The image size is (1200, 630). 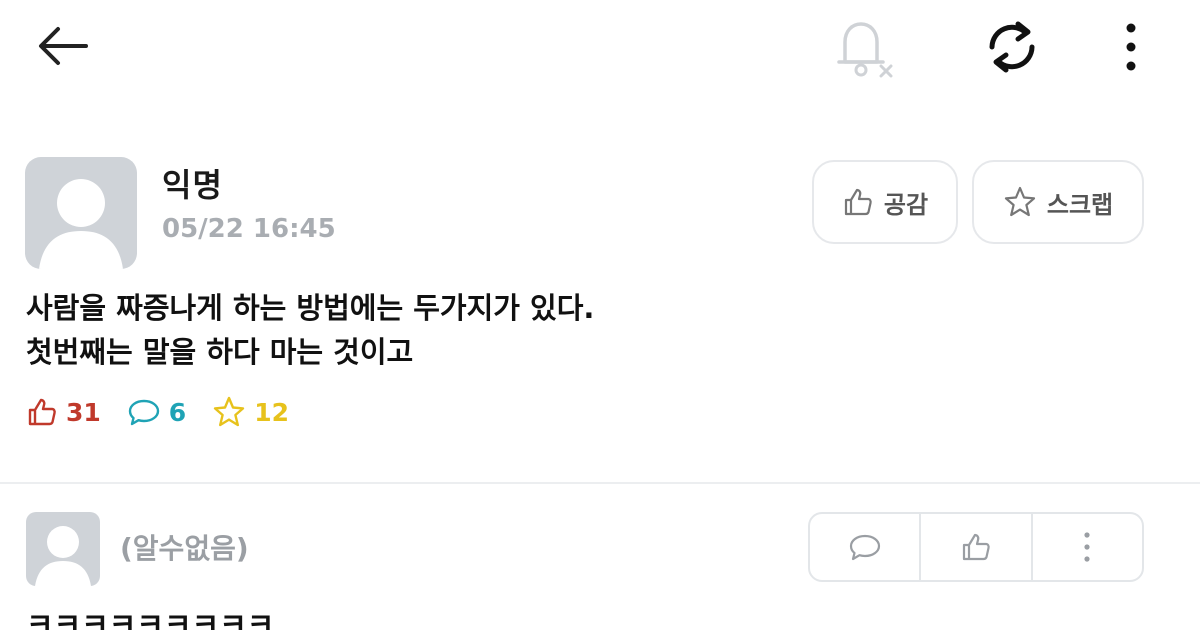 I want to click on refresh-icon, so click(x=1012, y=47).